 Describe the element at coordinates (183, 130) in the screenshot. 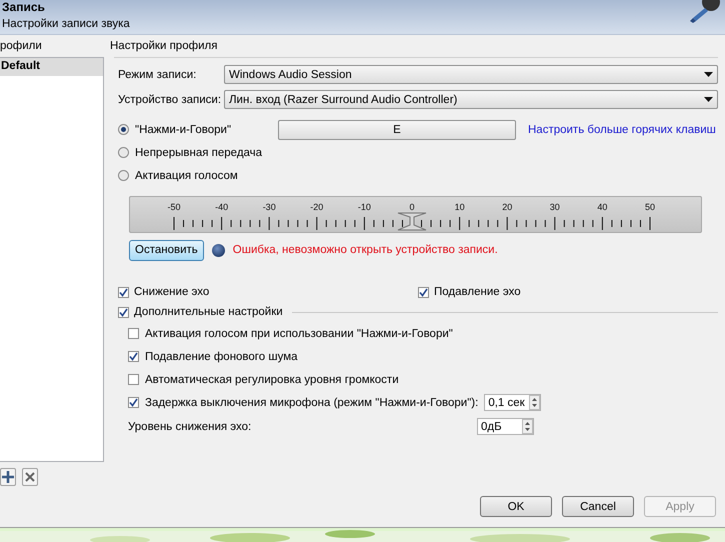

I see `radio-label: "Нажми-и-Говори"` at that location.